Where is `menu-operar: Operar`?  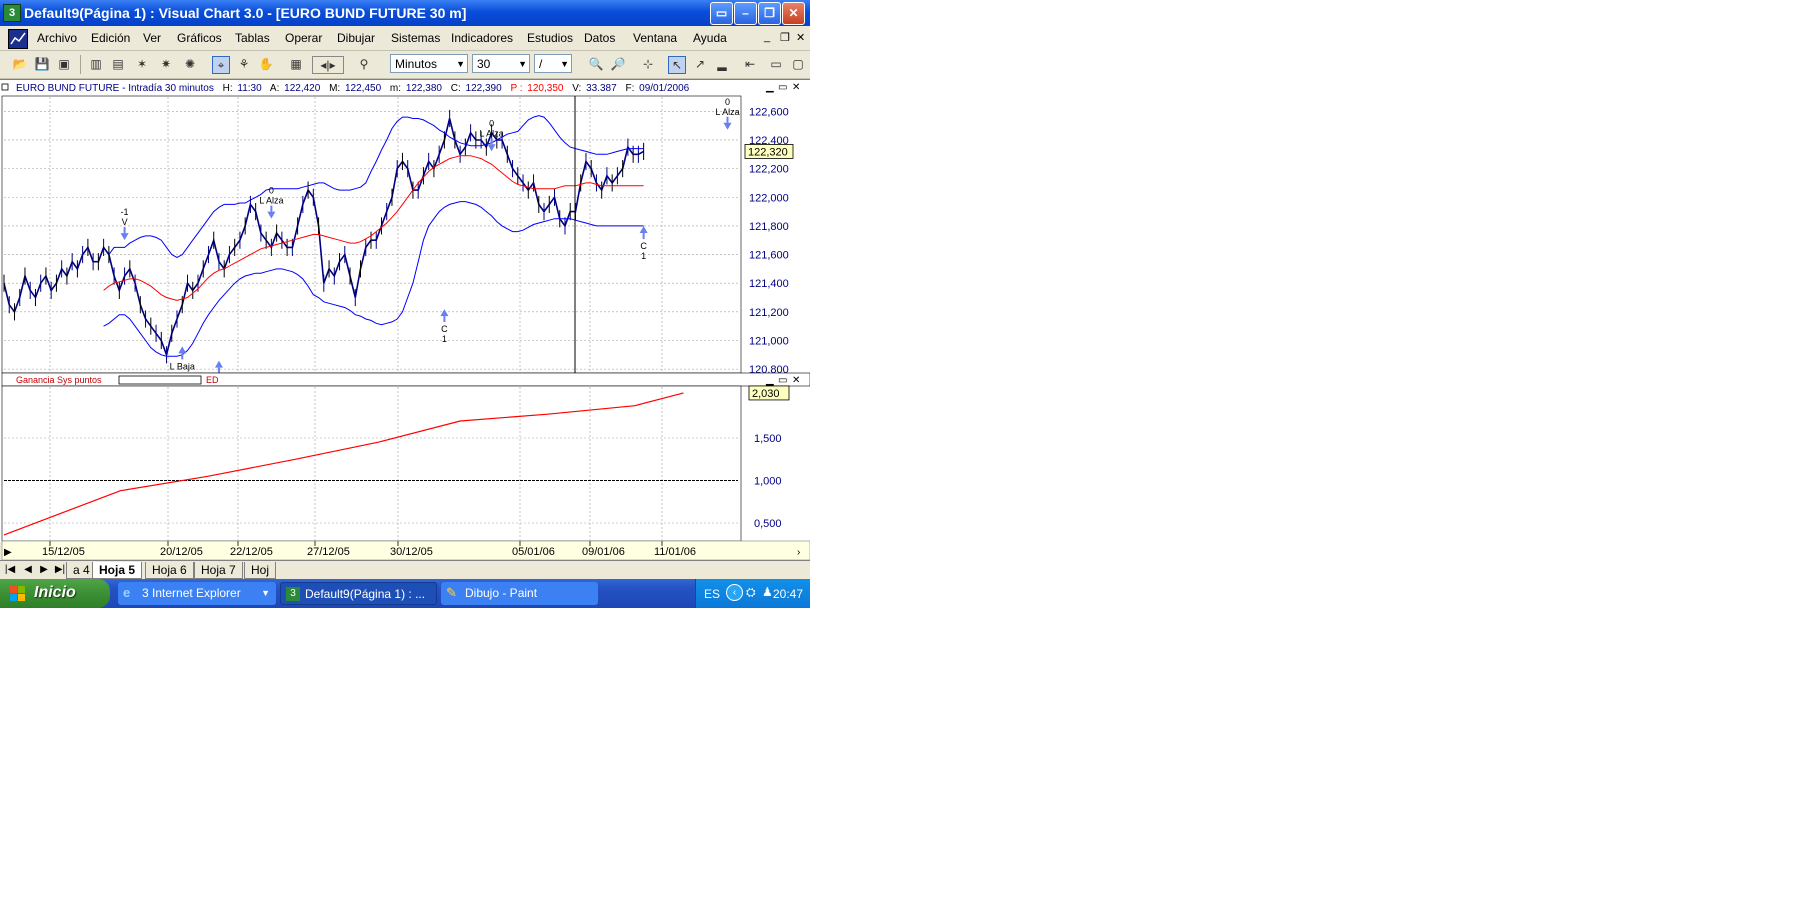
menu-operar: Operar is located at coordinates (303, 38).